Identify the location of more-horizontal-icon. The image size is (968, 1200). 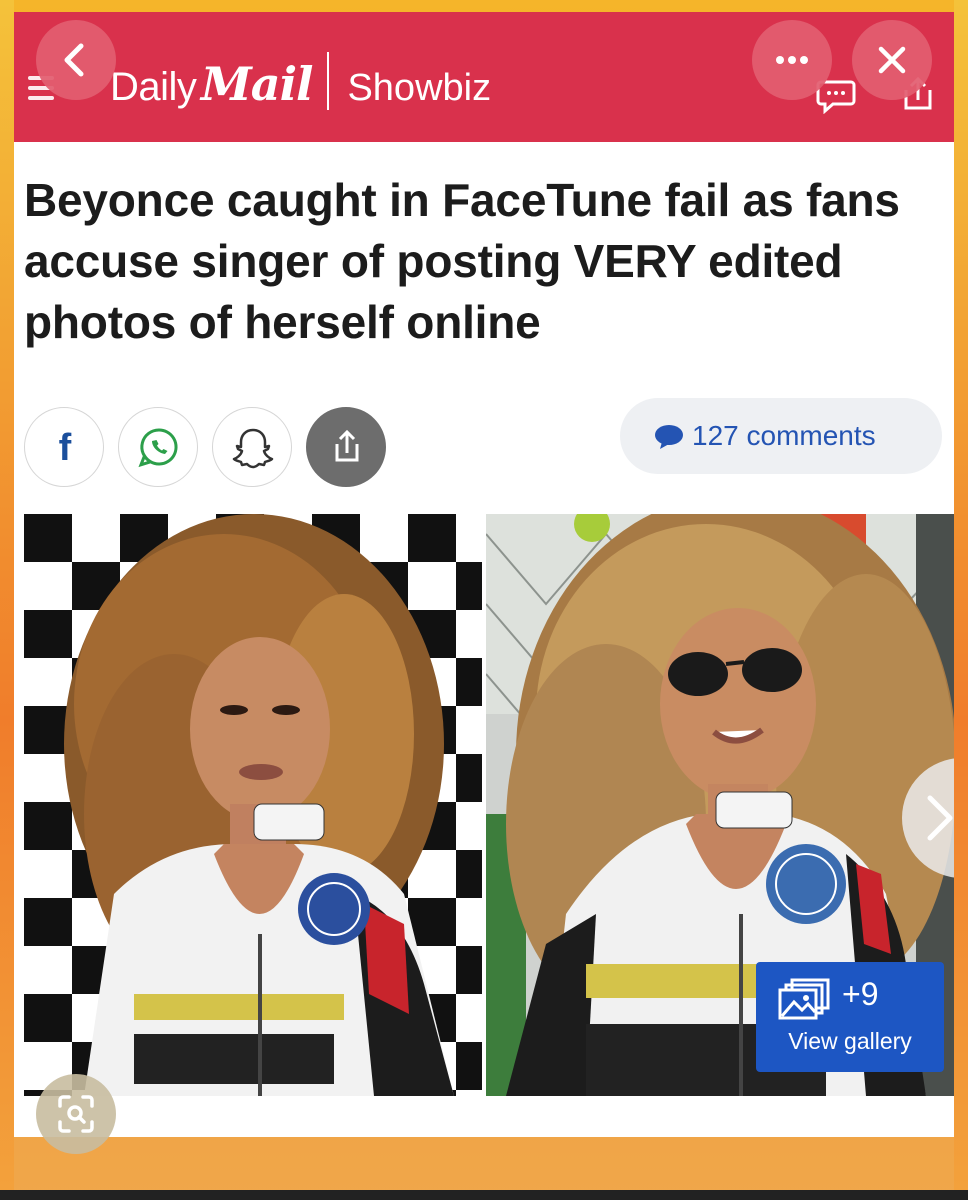
(792, 60).